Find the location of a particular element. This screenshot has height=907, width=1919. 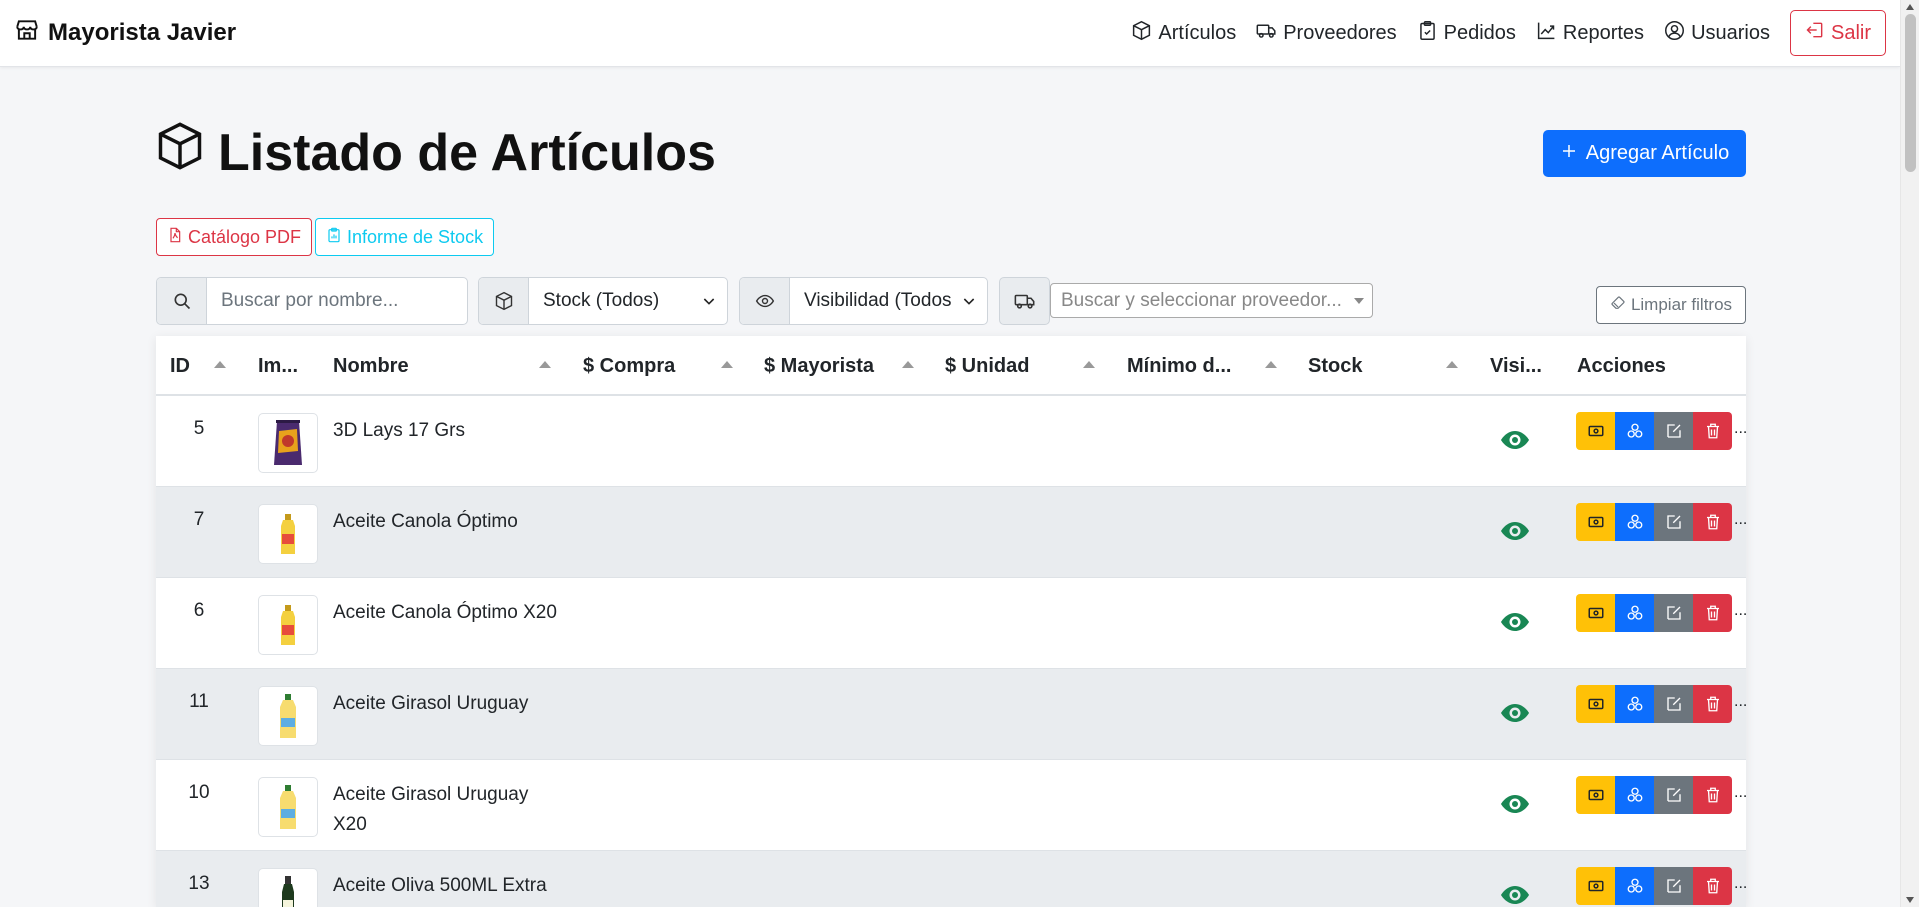

nav-item-articulos: Artículos is located at coordinates (1183, 33).